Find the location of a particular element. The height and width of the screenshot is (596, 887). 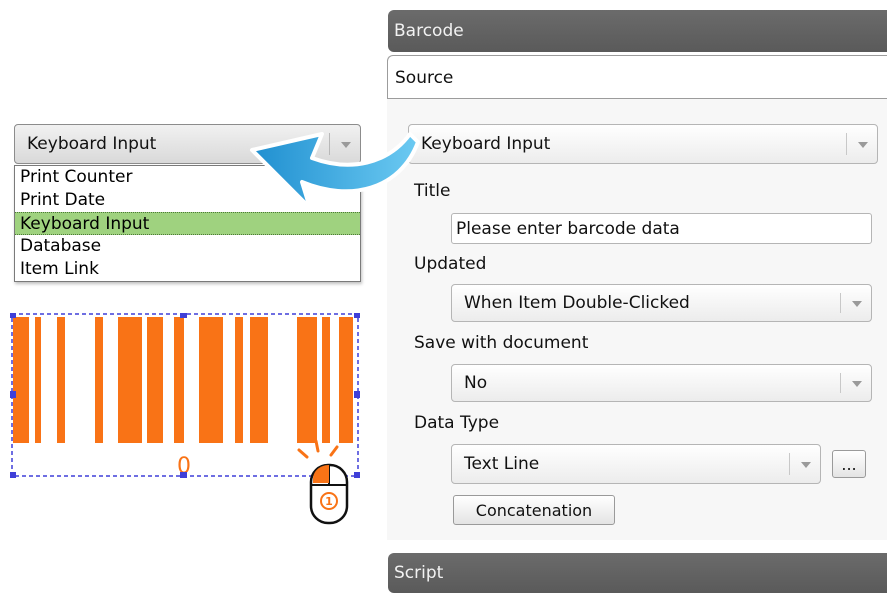

script-section-header: Script is located at coordinates (637, 573).